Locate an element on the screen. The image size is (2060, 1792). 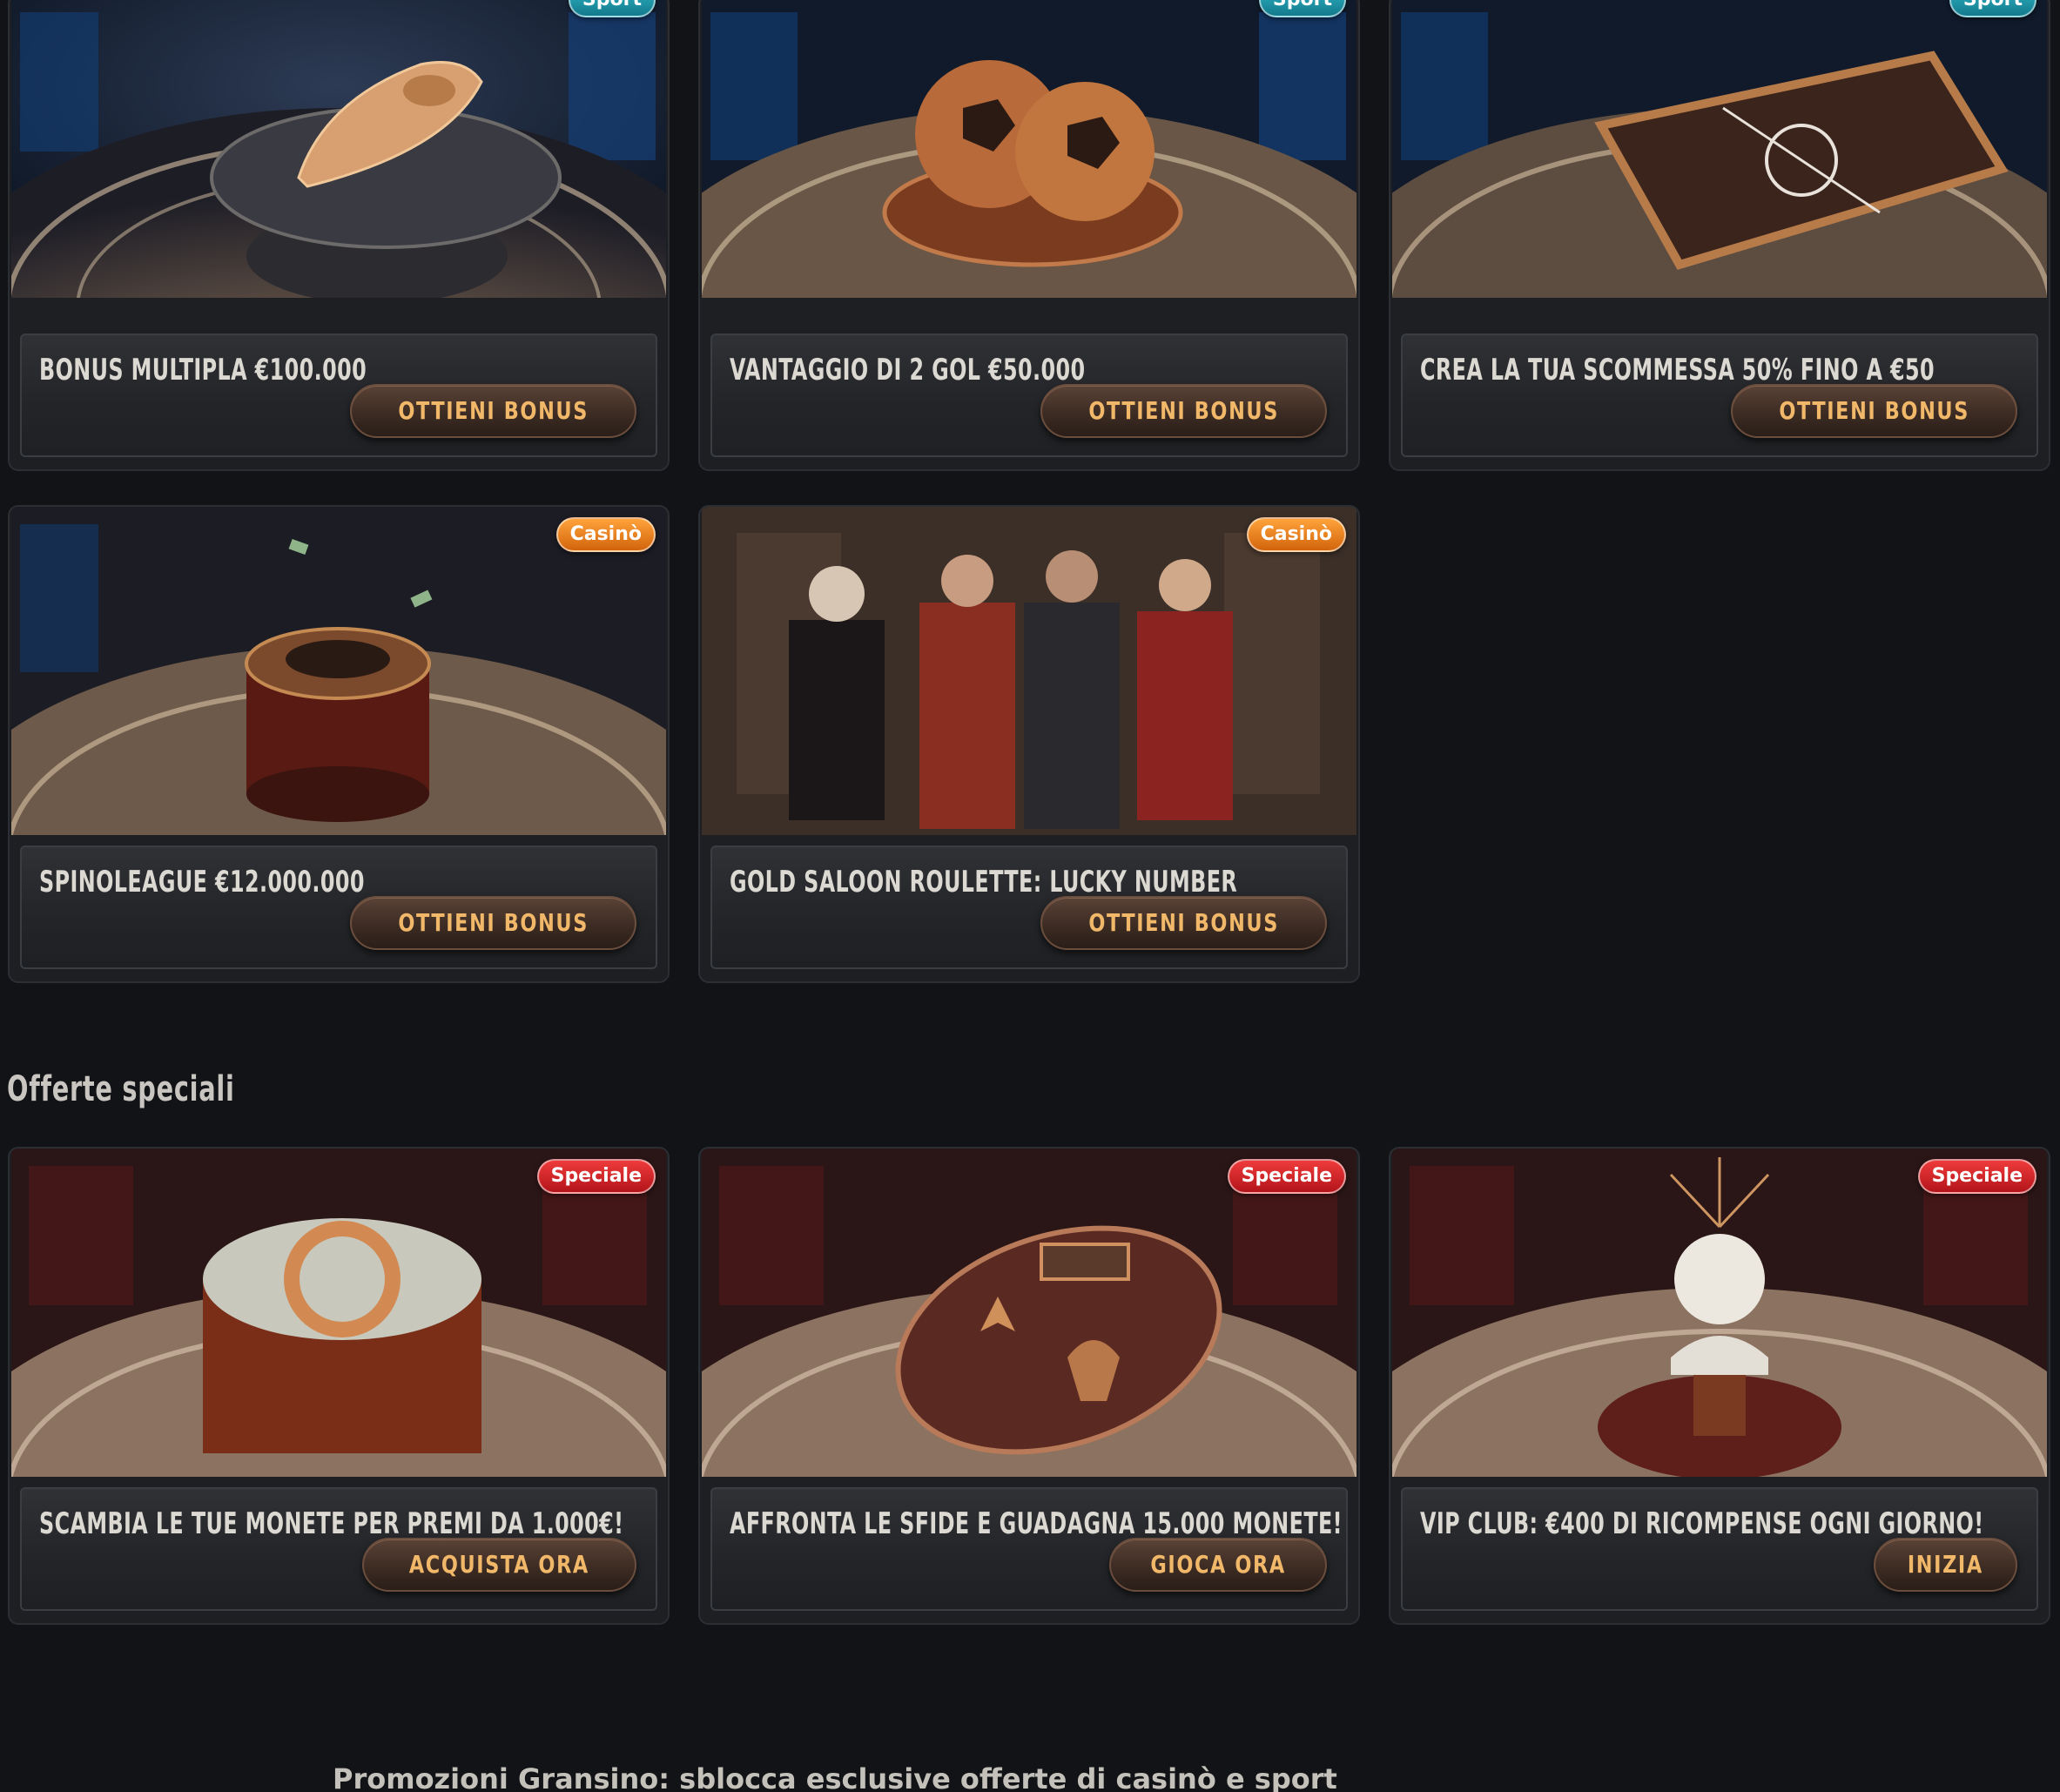
promo-title: Gold Saloon Roulette: Lucky Number is located at coordinates (984, 882).